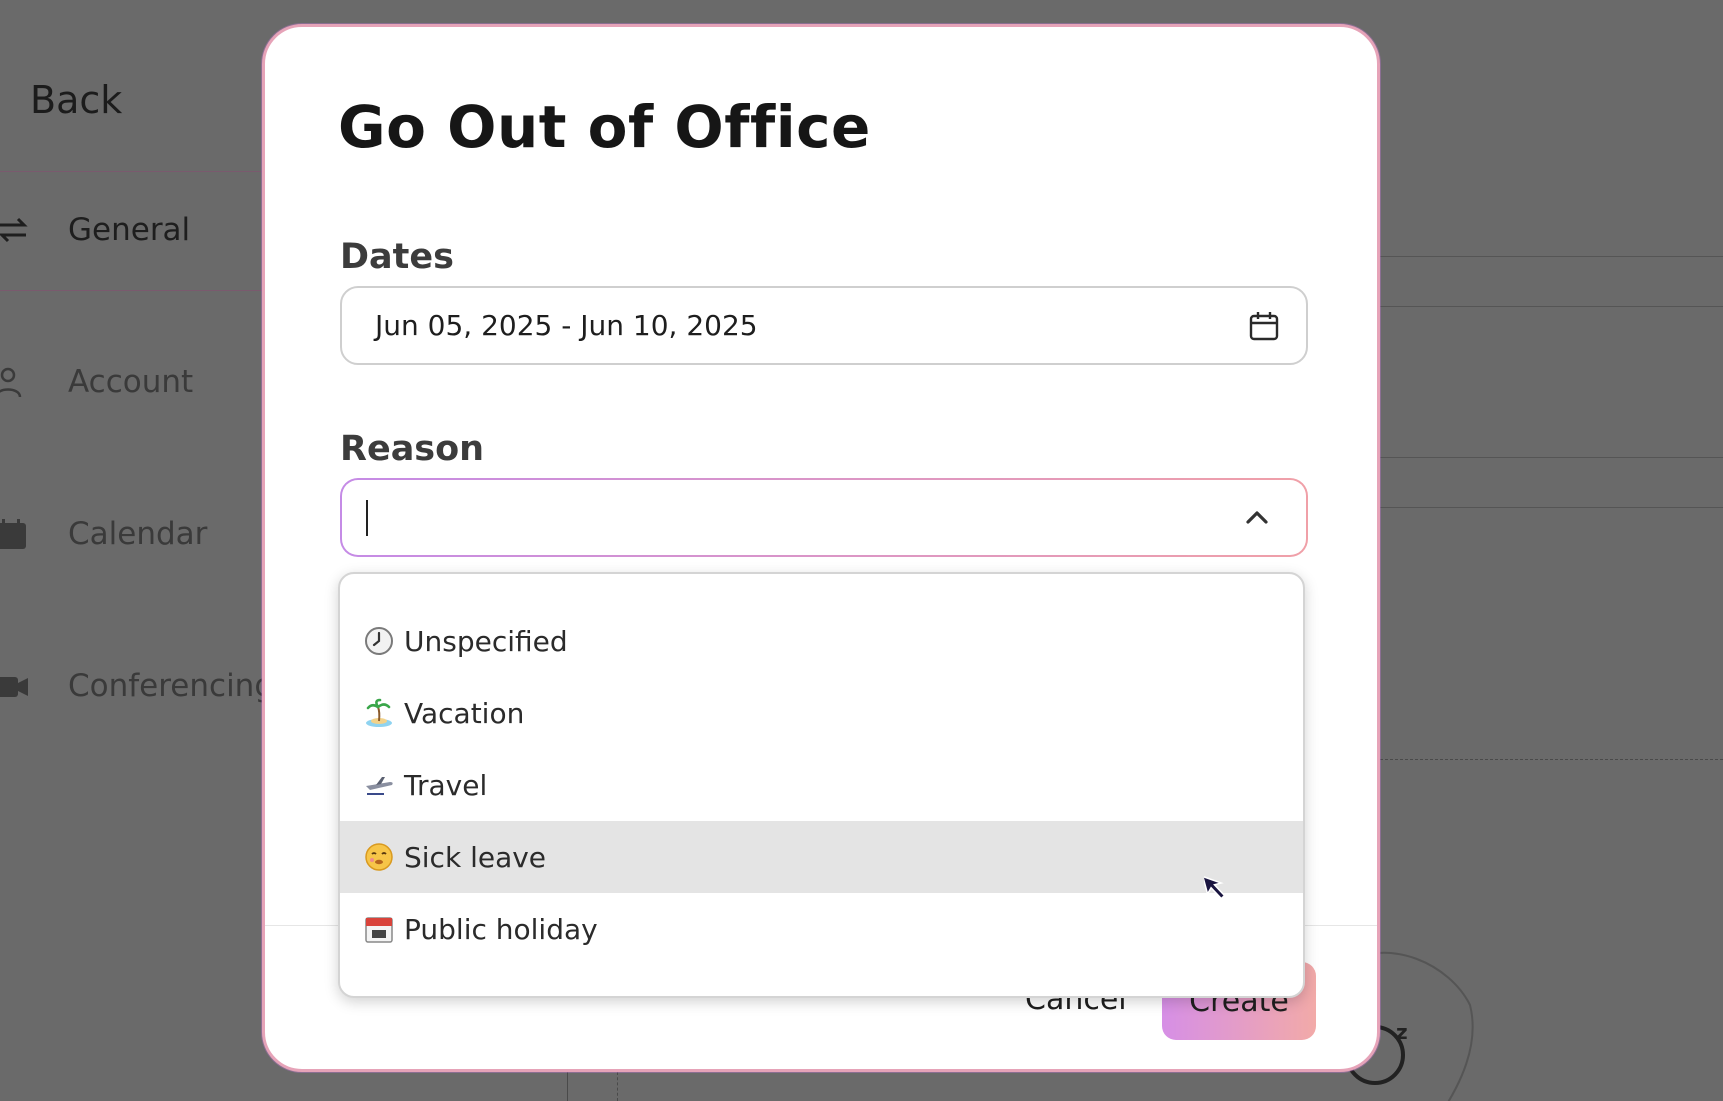  Describe the element at coordinates (129, 230) in the screenshot. I see `sidebar-item-label: General` at that location.